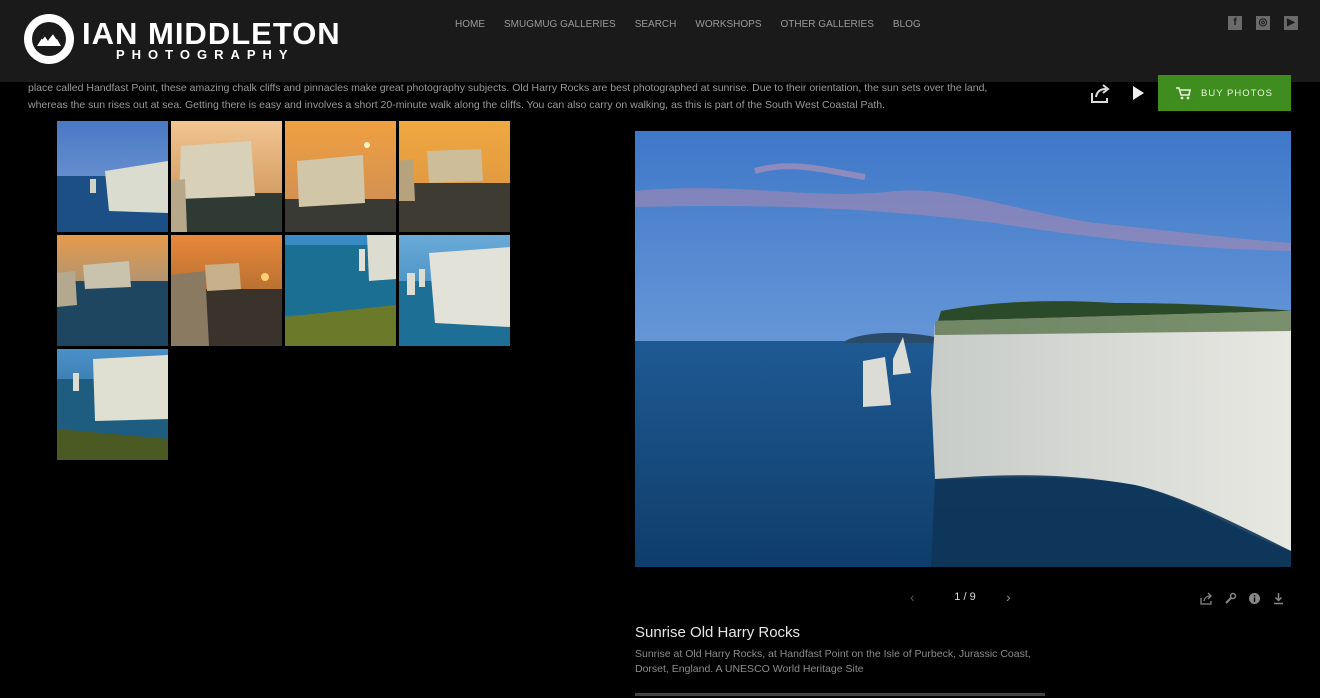 The height and width of the screenshot is (698, 1320). I want to click on photo-title: Sunrise Old Harry Rocks, so click(718, 632).